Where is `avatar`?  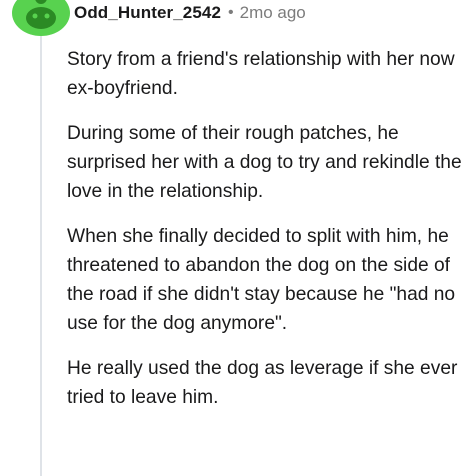
avatar is located at coordinates (41, 18).